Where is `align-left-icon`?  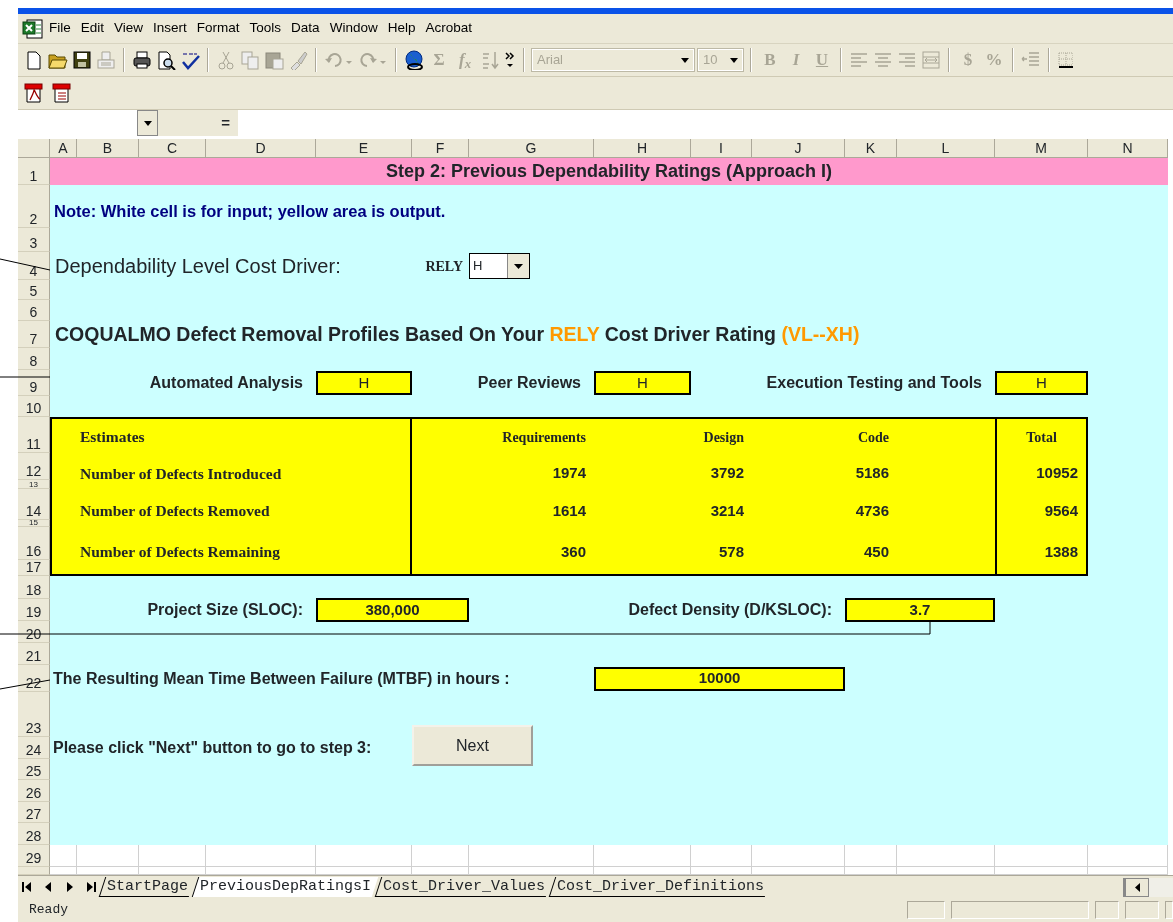
align-left-icon is located at coordinates (859, 60).